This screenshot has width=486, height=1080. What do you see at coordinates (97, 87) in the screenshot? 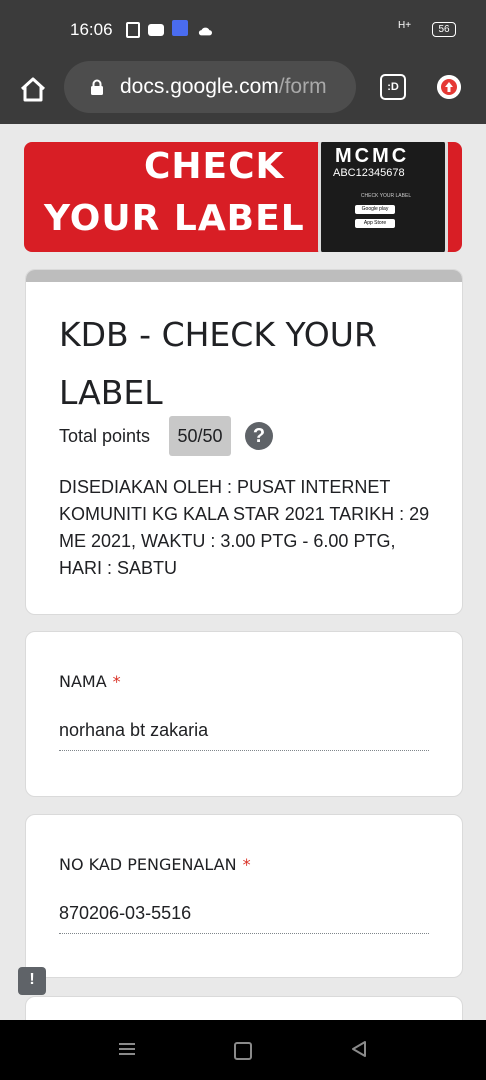
I see `lock-icon` at bounding box center [97, 87].